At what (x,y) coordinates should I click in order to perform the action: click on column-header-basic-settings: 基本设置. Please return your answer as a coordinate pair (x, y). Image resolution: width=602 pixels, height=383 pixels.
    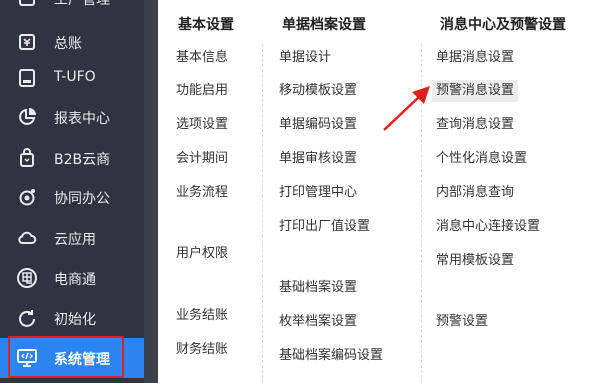
    Looking at the image, I should click on (206, 25).